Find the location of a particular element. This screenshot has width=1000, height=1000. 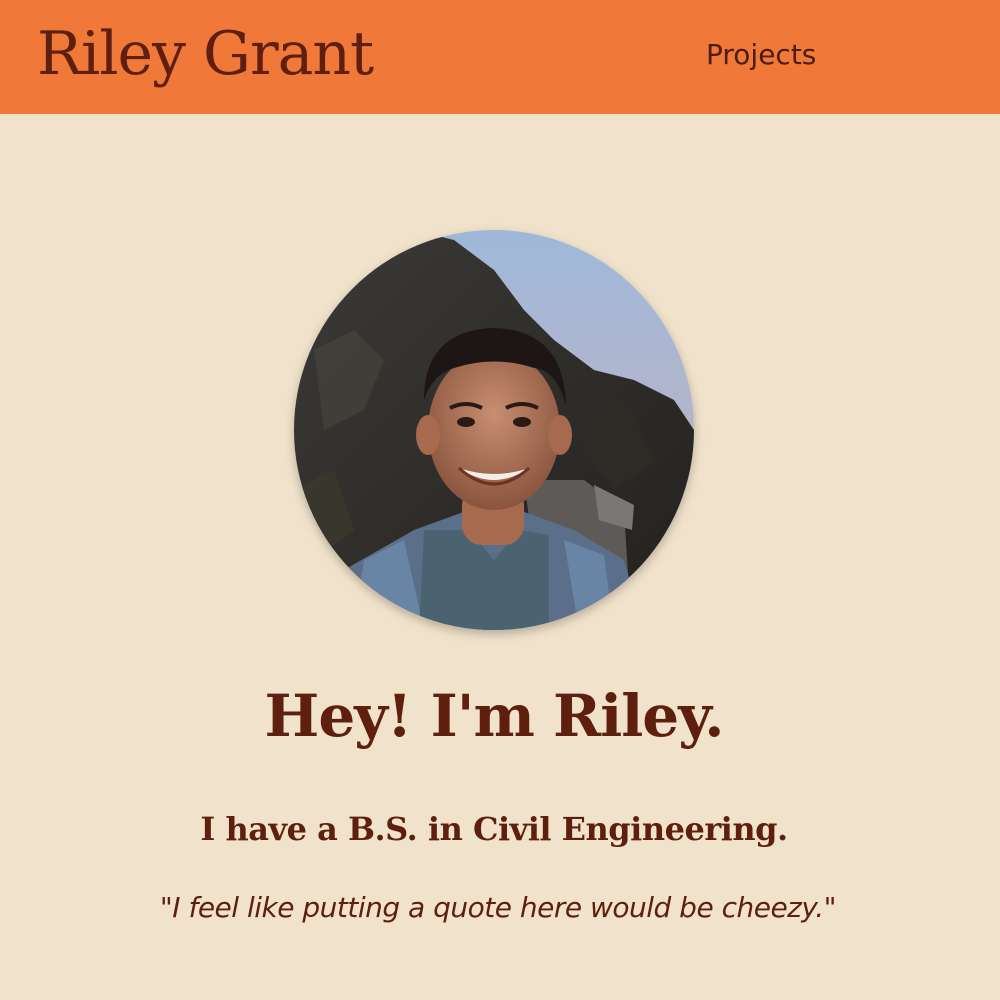

site-title-link: Riley Grant is located at coordinates (205, 54).